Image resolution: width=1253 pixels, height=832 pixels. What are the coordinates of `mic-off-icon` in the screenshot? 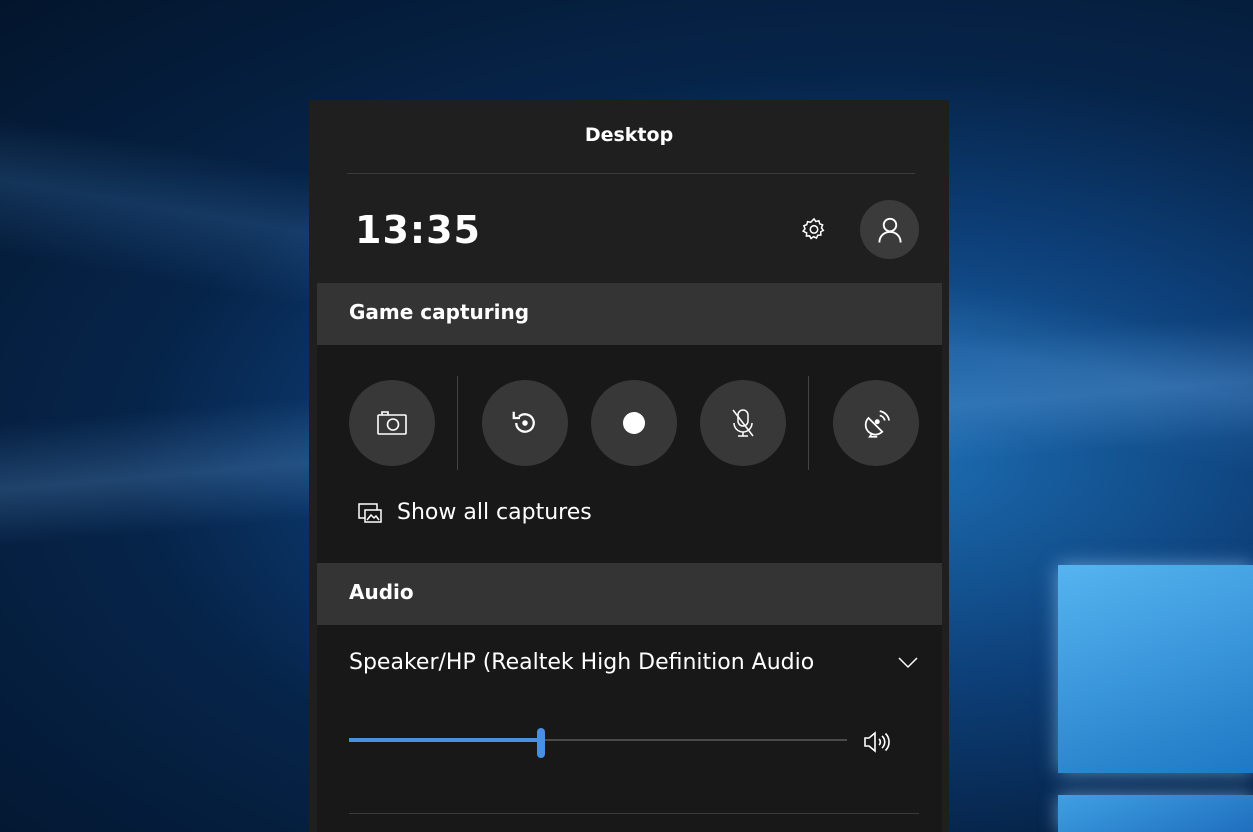 It's located at (743, 423).